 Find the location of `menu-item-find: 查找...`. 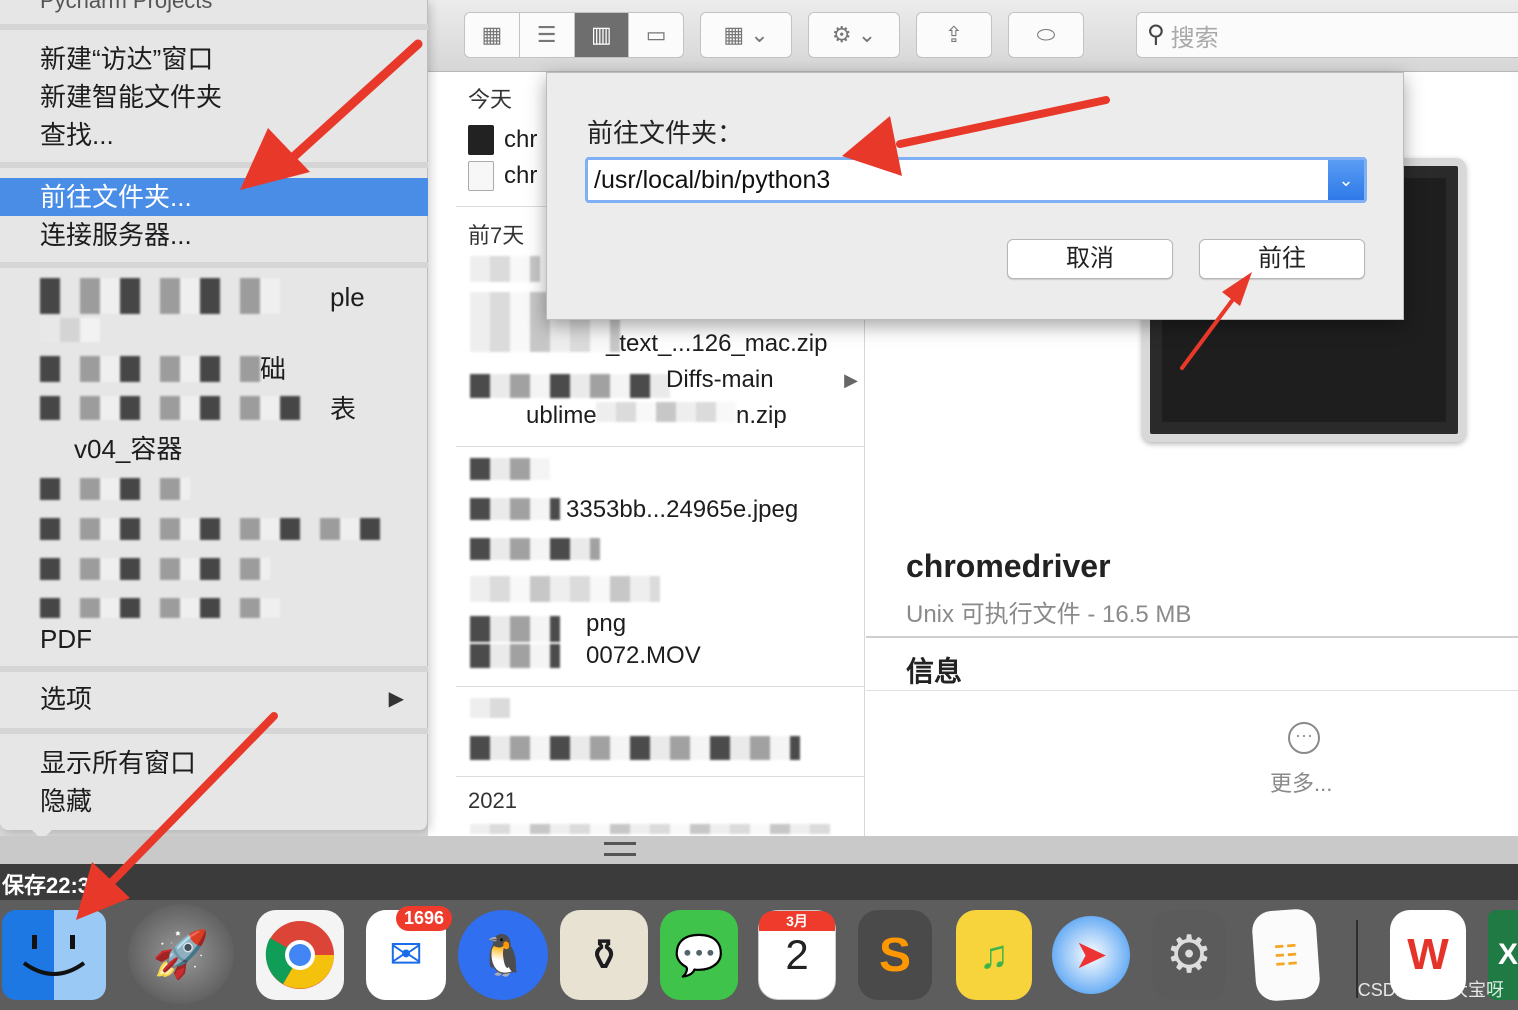

menu-item-find: 查找... is located at coordinates (214, 135).